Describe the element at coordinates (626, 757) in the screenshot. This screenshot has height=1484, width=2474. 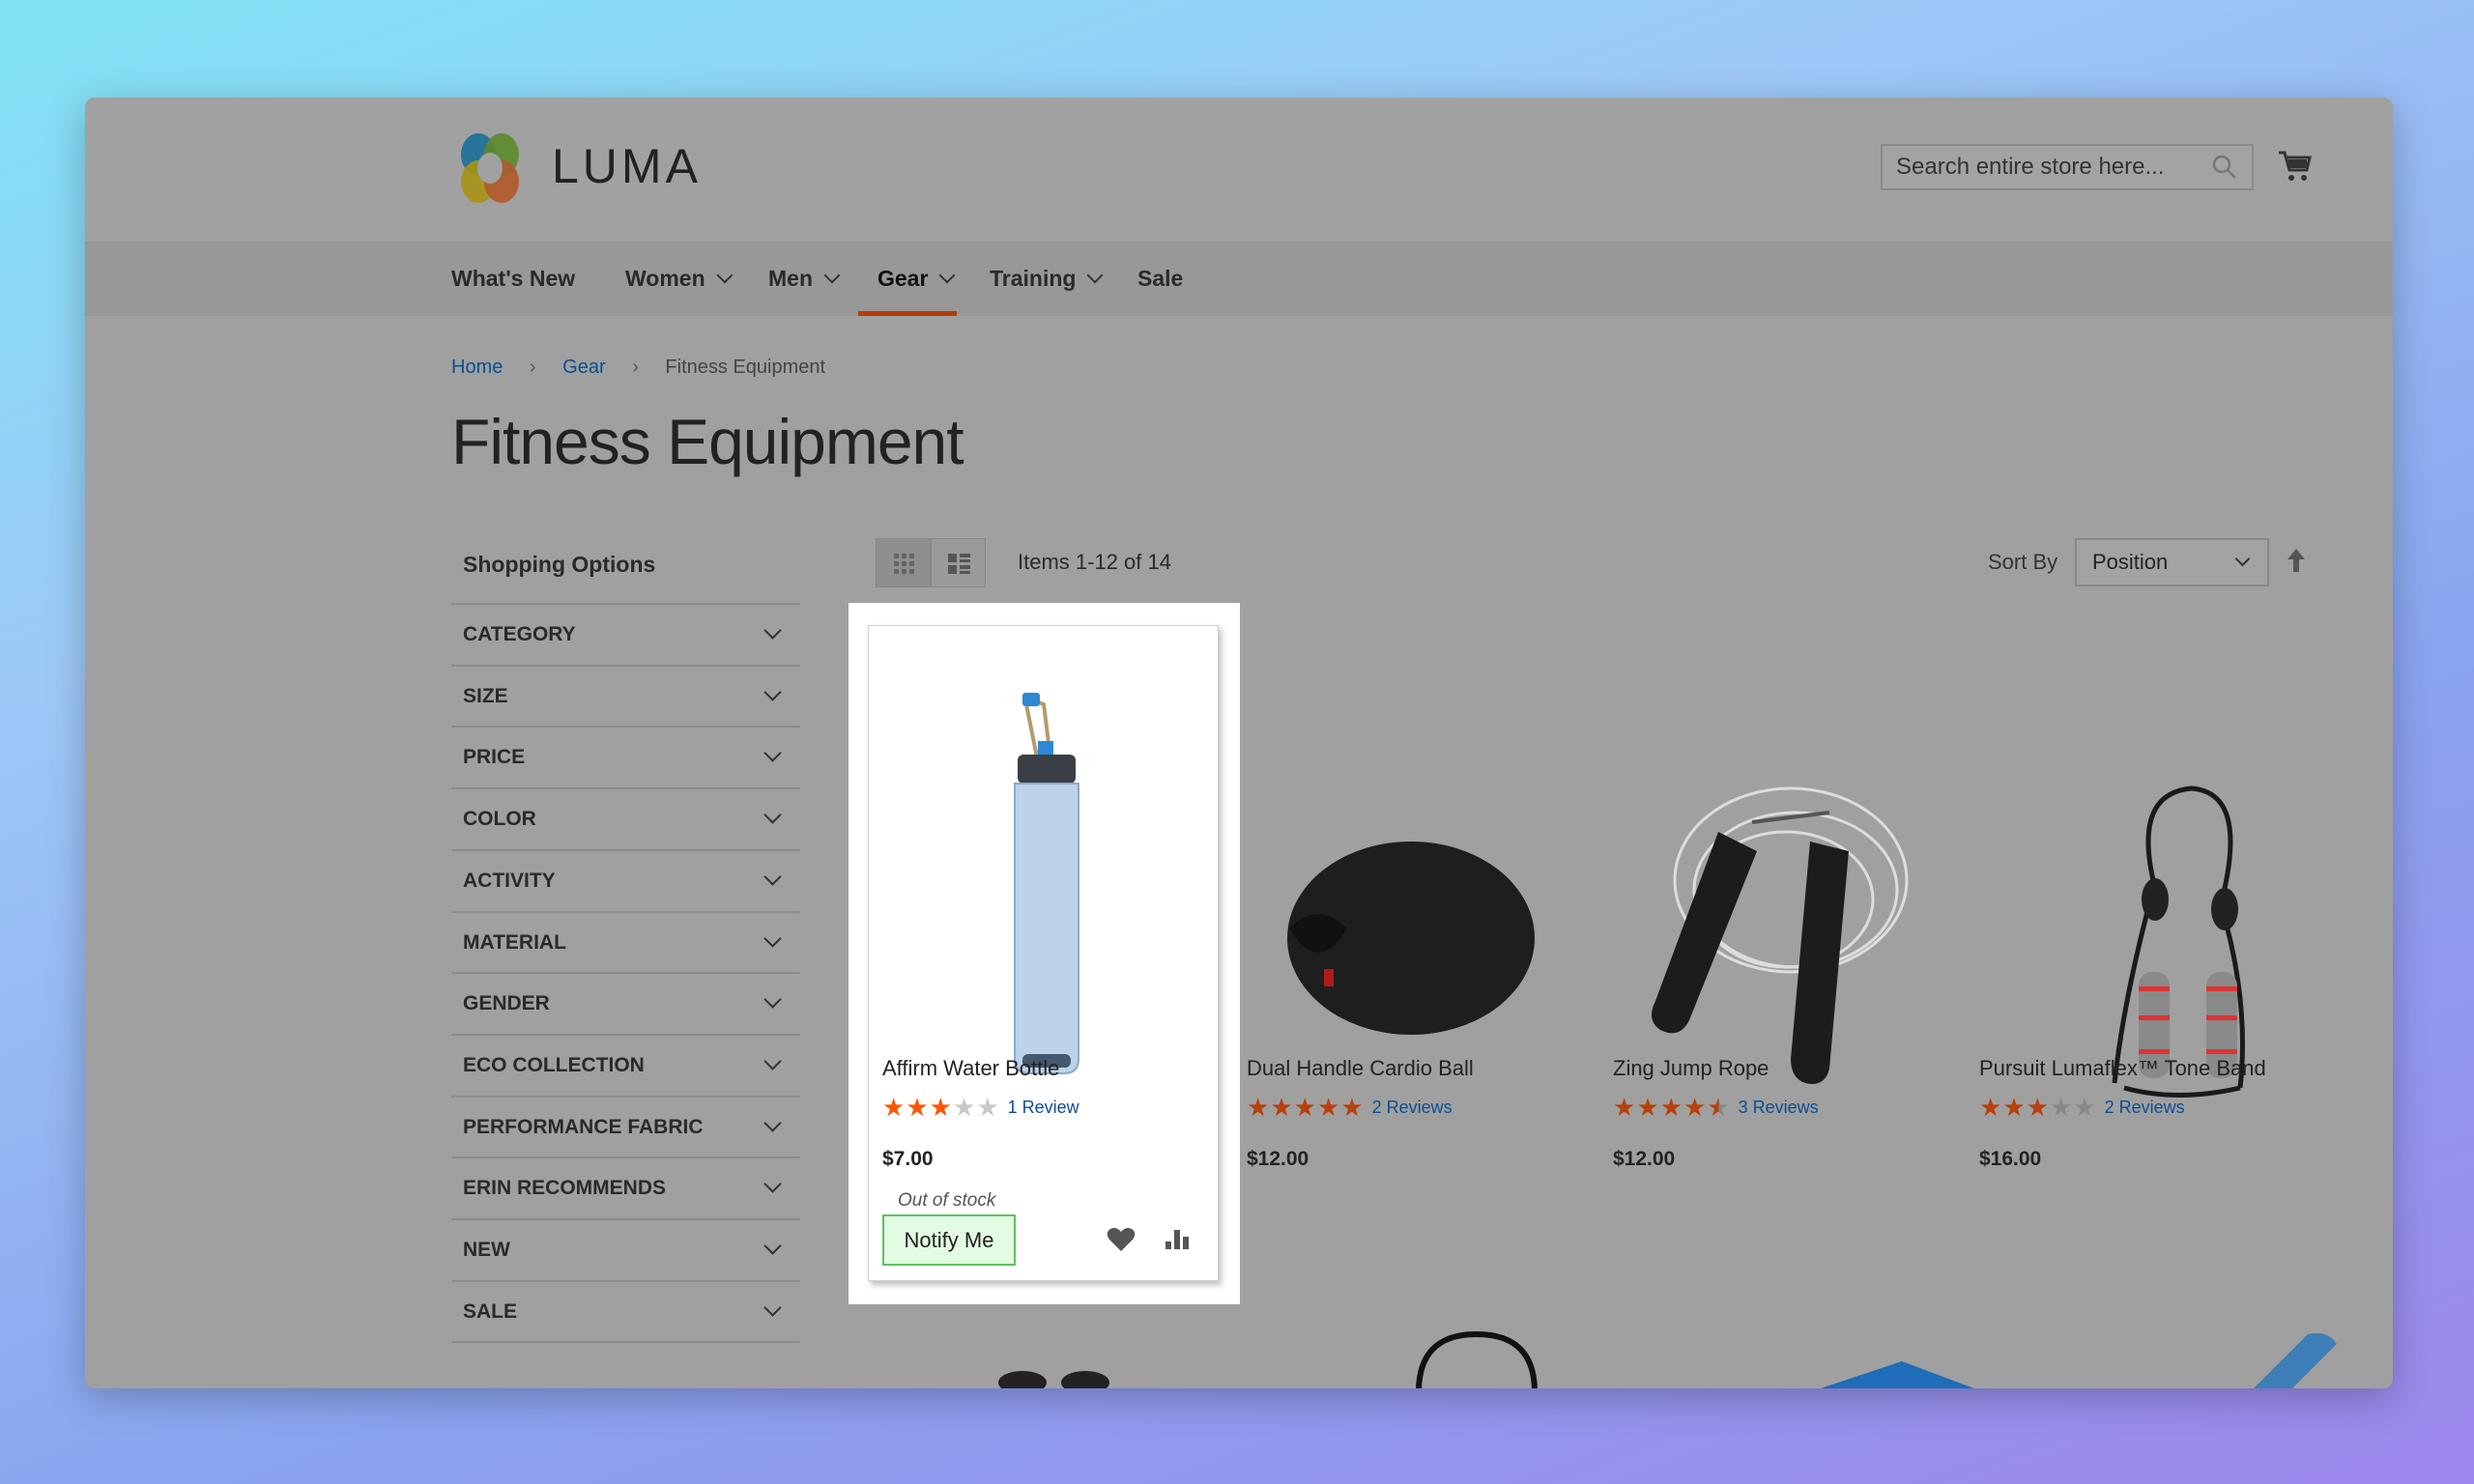
I see `filter-price: PRICE` at that location.